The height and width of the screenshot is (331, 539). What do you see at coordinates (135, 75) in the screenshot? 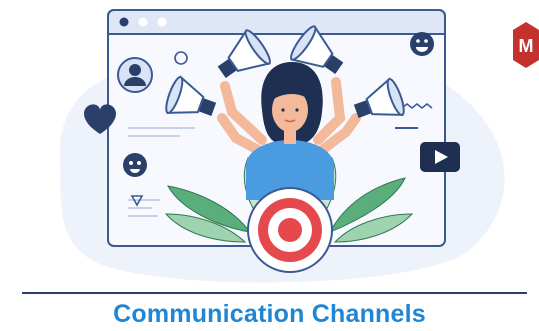
I see `user-avatar-icon` at bounding box center [135, 75].